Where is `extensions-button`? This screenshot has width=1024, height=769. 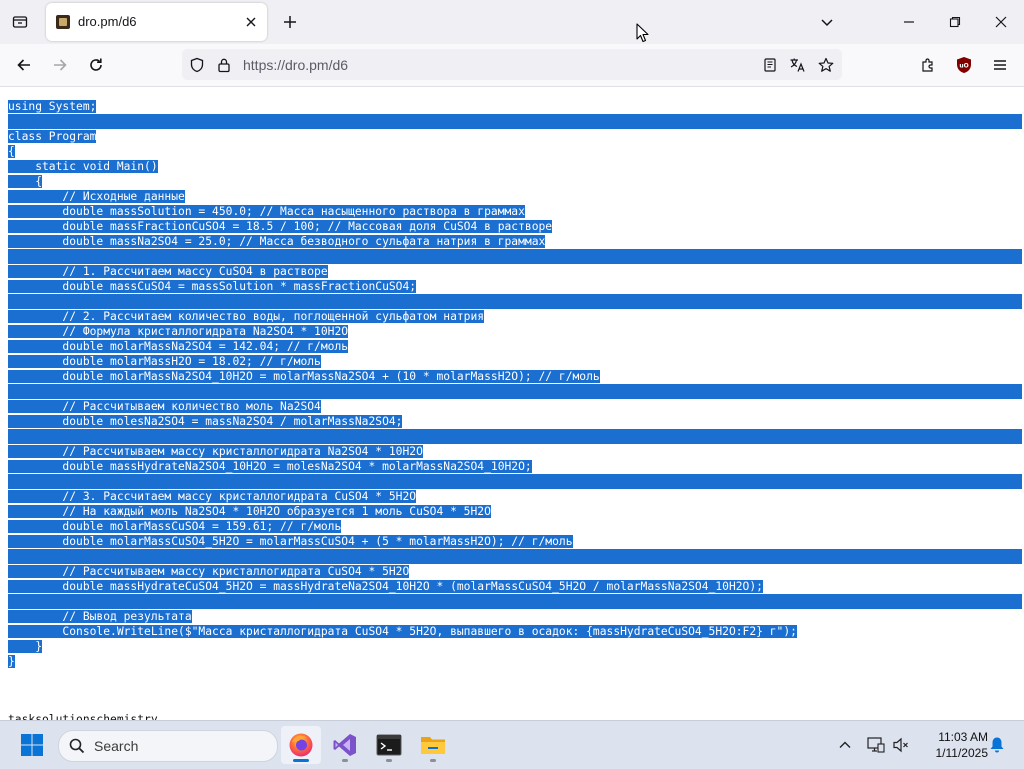
extensions-button is located at coordinates (928, 65).